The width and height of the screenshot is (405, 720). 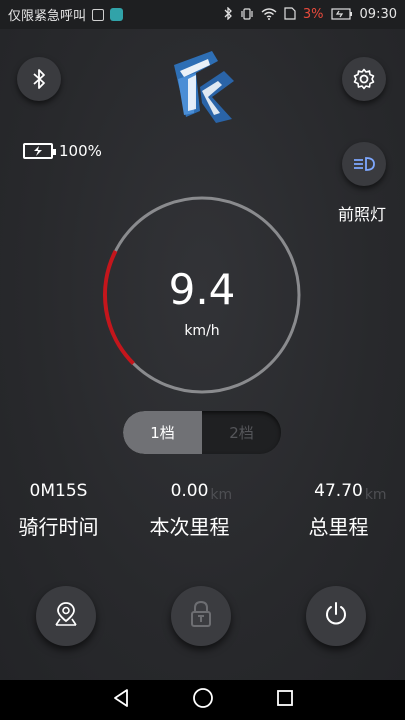 I want to click on gear-selector: 1档 2档, so click(x=202, y=432).